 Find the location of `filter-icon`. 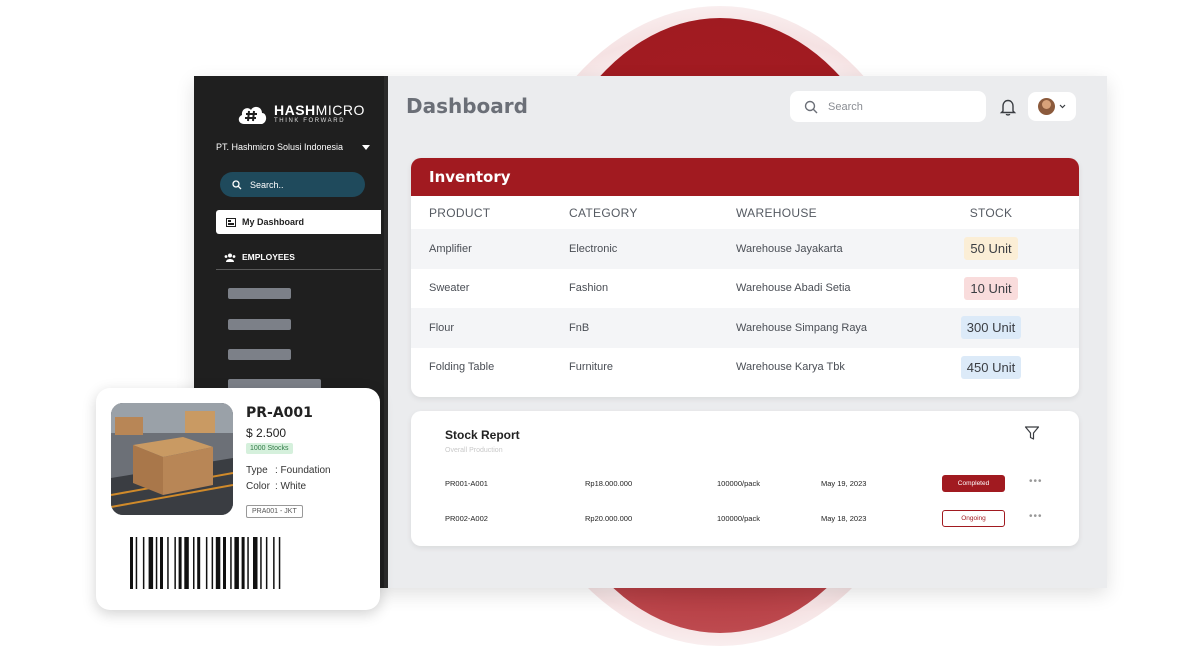

filter-icon is located at coordinates (1032, 433).